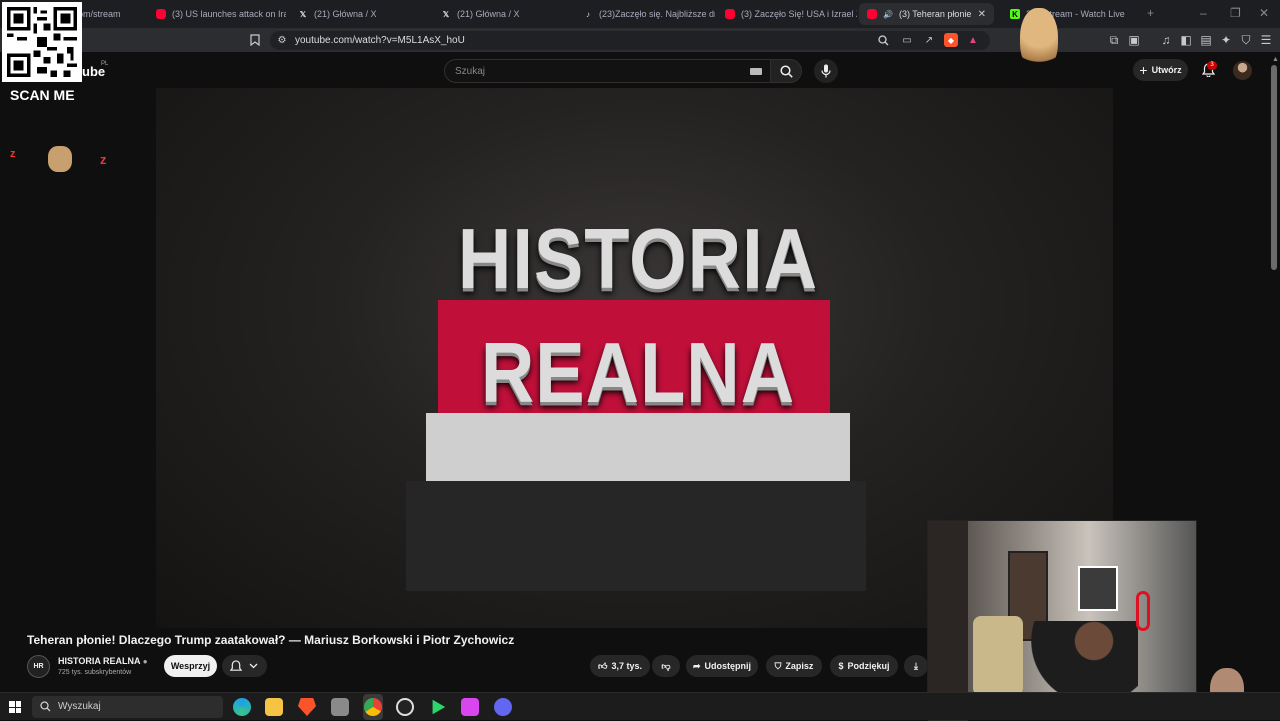  I want to click on zoom-icon, so click(883, 40).